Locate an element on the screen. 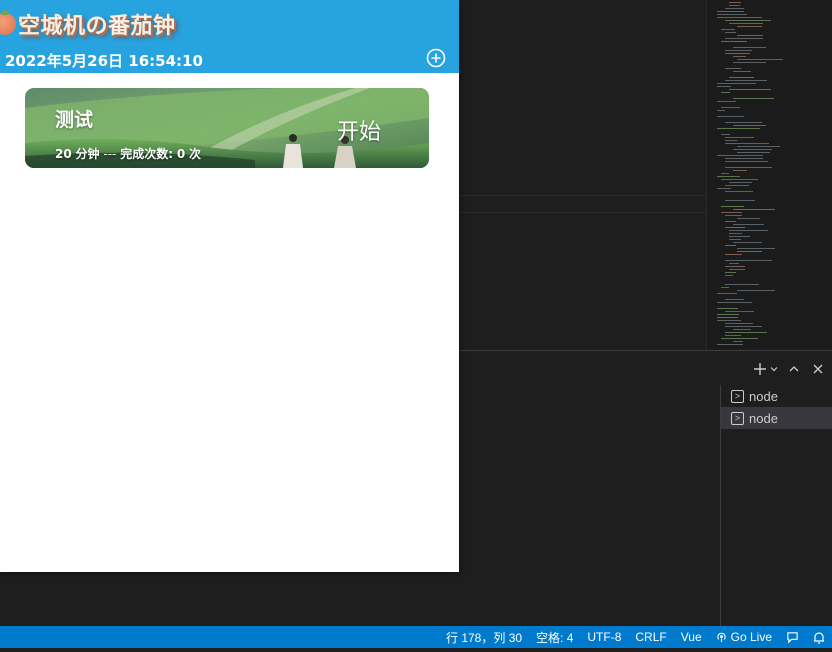 The image size is (832, 652). encoding-setting: UTF-8 is located at coordinates (604, 637).